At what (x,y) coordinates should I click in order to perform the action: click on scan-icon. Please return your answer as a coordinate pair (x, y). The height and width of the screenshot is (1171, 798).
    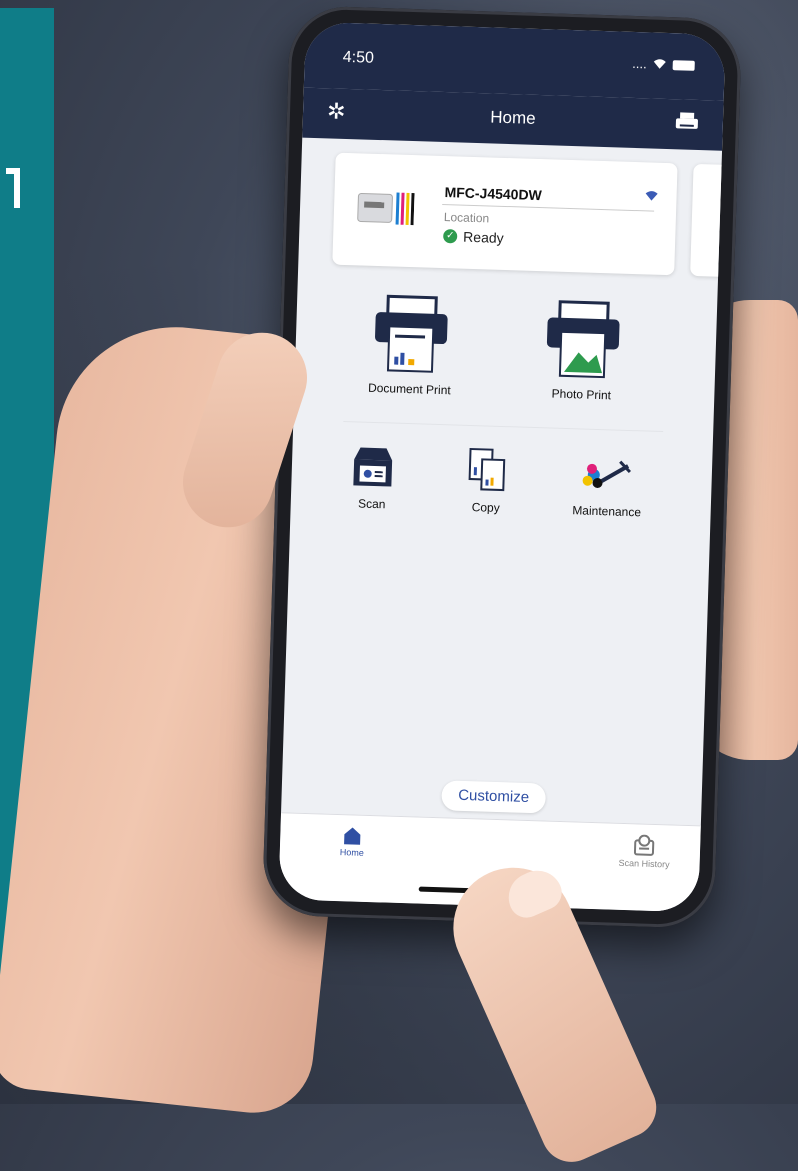
    Looking at the image, I should click on (373, 467).